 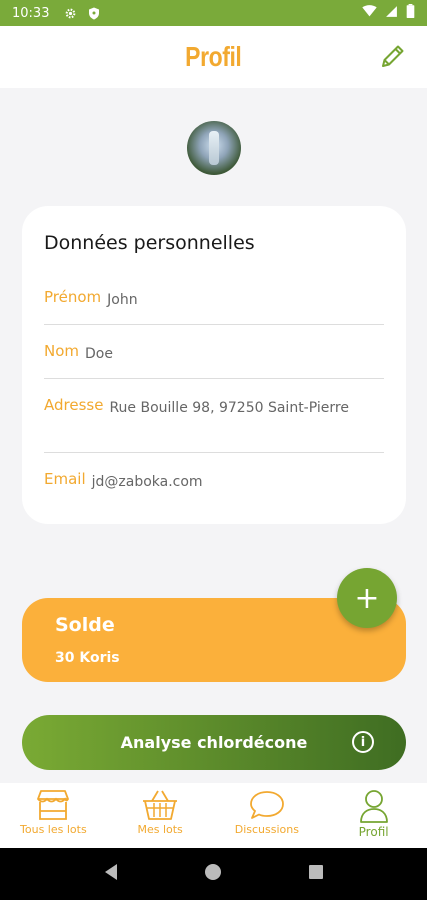 I want to click on page-title: Profil, so click(x=213, y=56).